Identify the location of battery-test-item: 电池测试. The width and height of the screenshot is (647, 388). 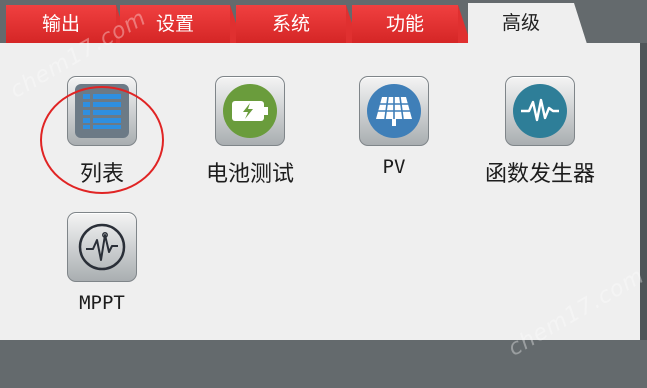
(250, 132).